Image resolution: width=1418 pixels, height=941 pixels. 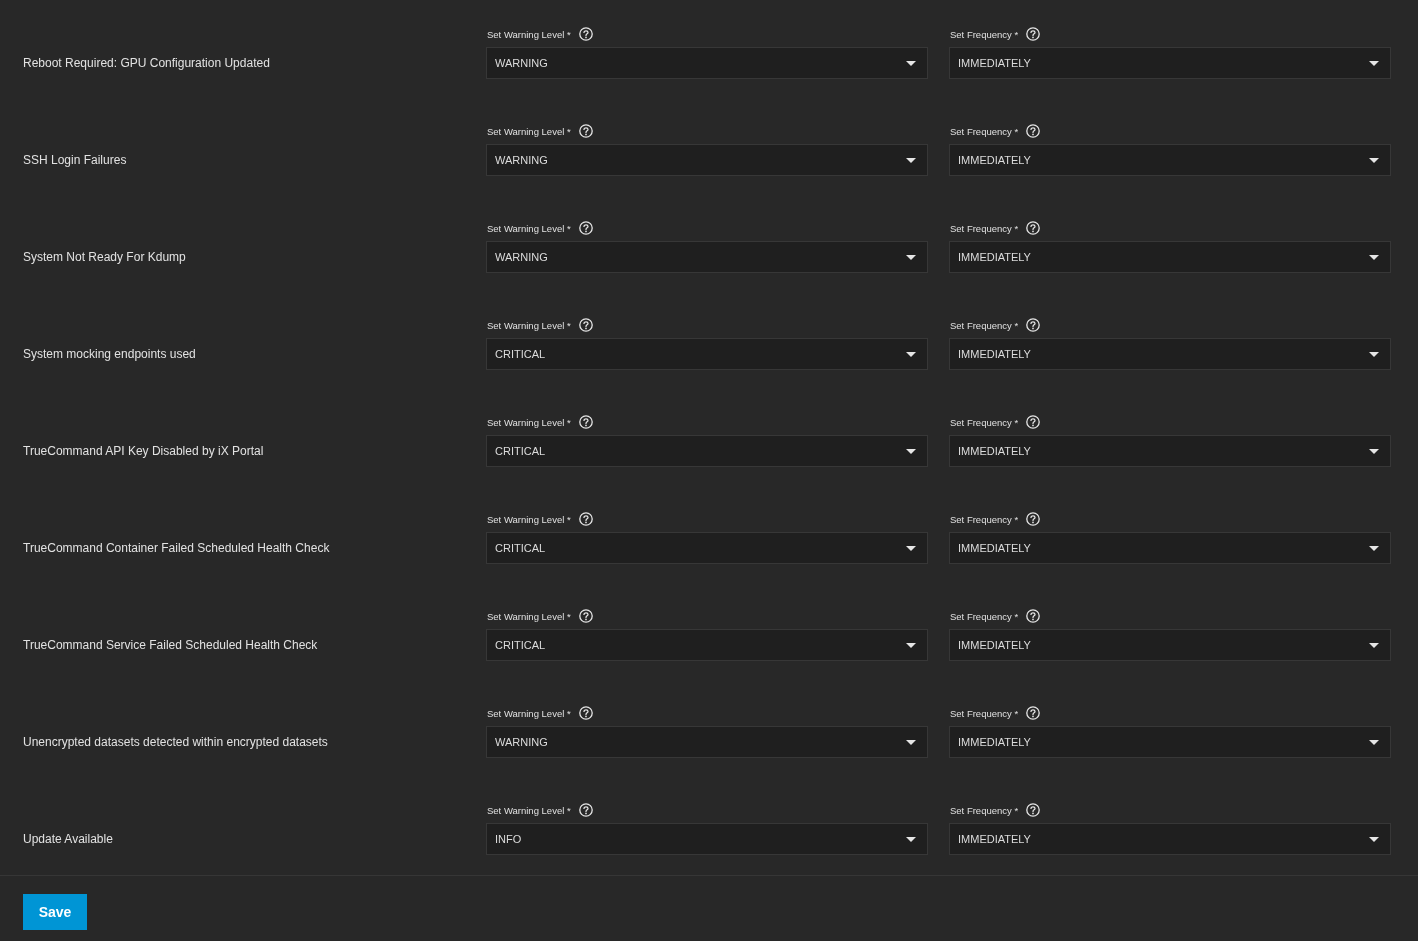 I want to click on alert-name: TrueCommand API Key Disabled by iX Portal, so click(x=143, y=451).